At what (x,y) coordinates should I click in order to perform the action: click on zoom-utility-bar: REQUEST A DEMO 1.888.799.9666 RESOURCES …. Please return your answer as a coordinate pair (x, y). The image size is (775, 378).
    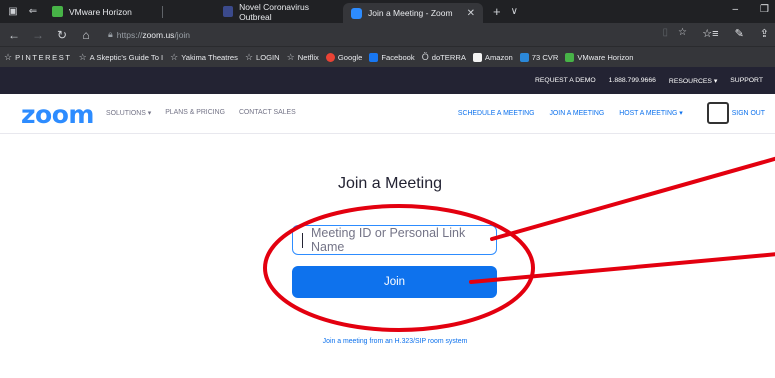
    Looking at the image, I should click on (387, 80).